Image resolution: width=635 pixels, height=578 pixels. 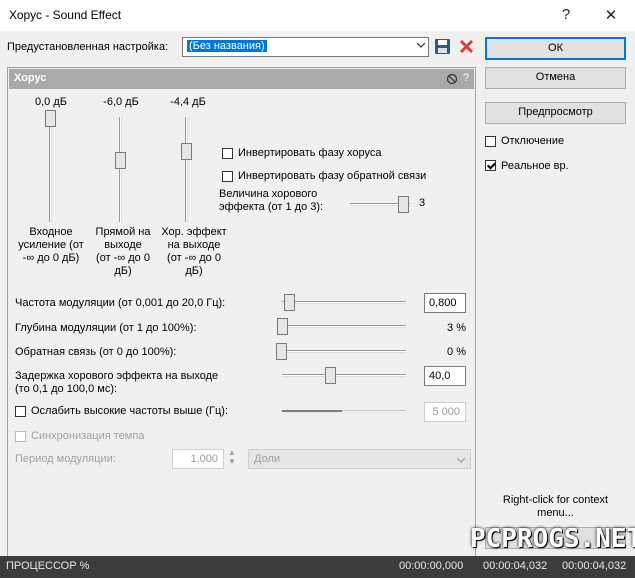 I want to click on input-gain-slider, so click(x=50, y=118).